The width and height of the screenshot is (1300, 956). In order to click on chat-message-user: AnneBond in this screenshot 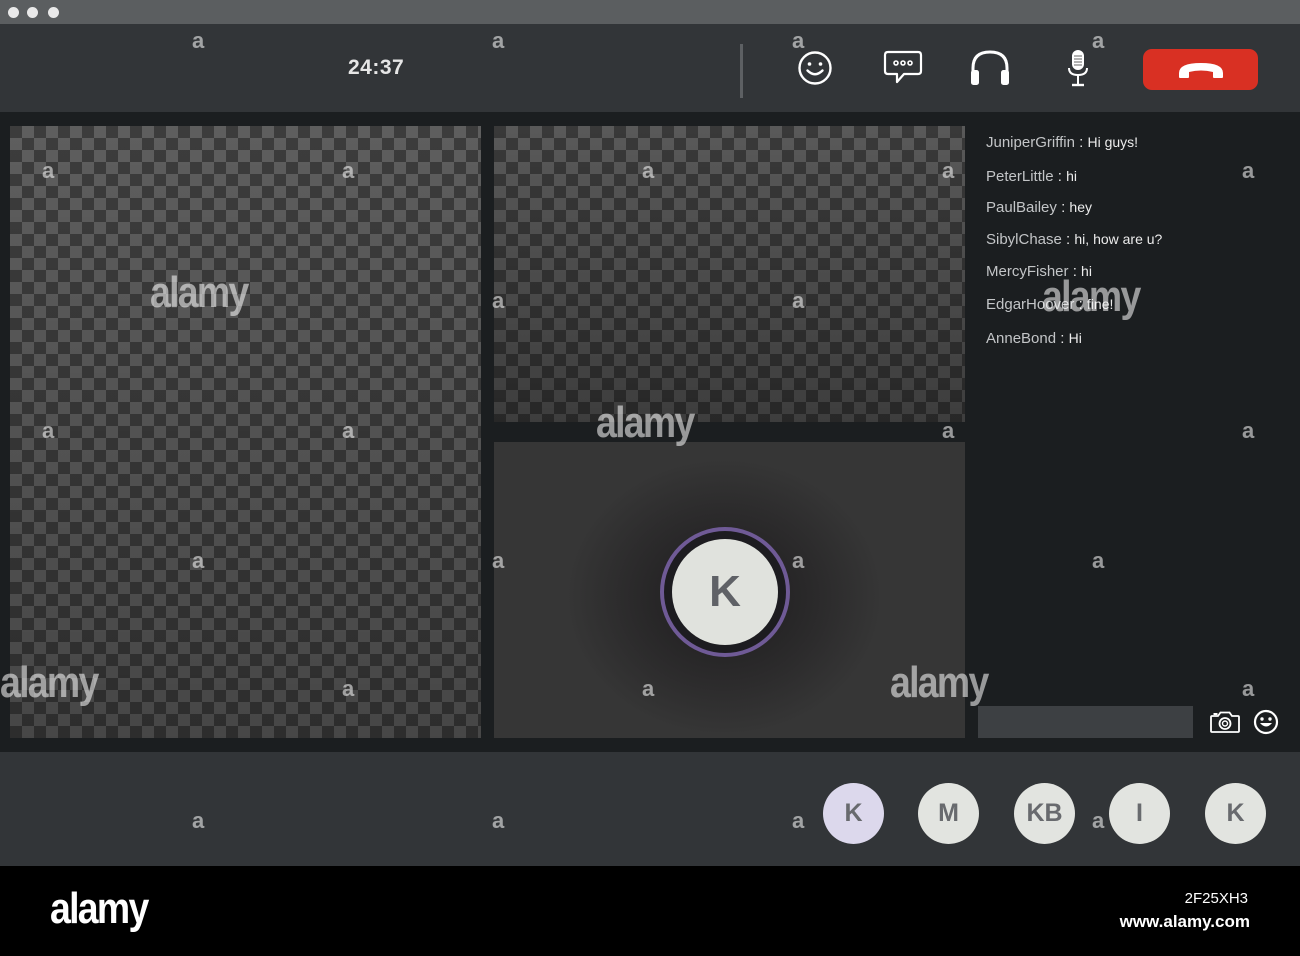, I will do `click(1021, 338)`.